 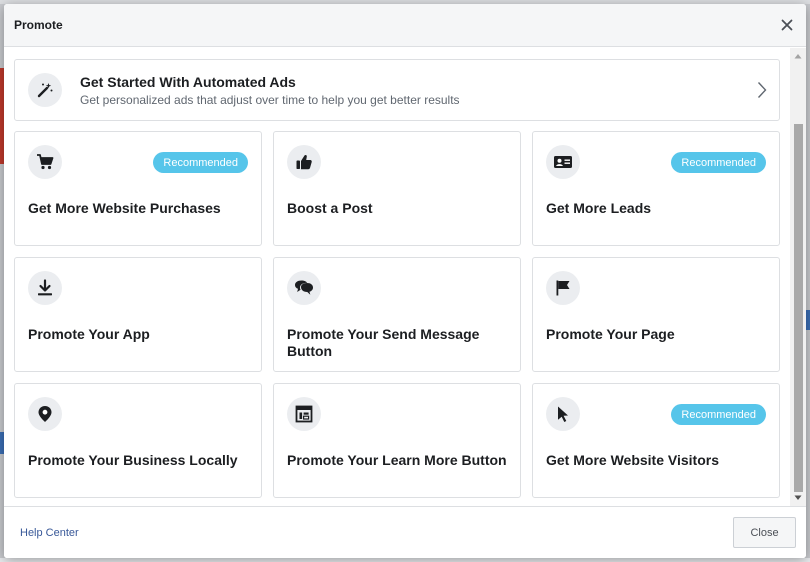 What do you see at coordinates (656, 188) in the screenshot?
I see `option-card-leads: Recommended Get More Leads` at bounding box center [656, 188].